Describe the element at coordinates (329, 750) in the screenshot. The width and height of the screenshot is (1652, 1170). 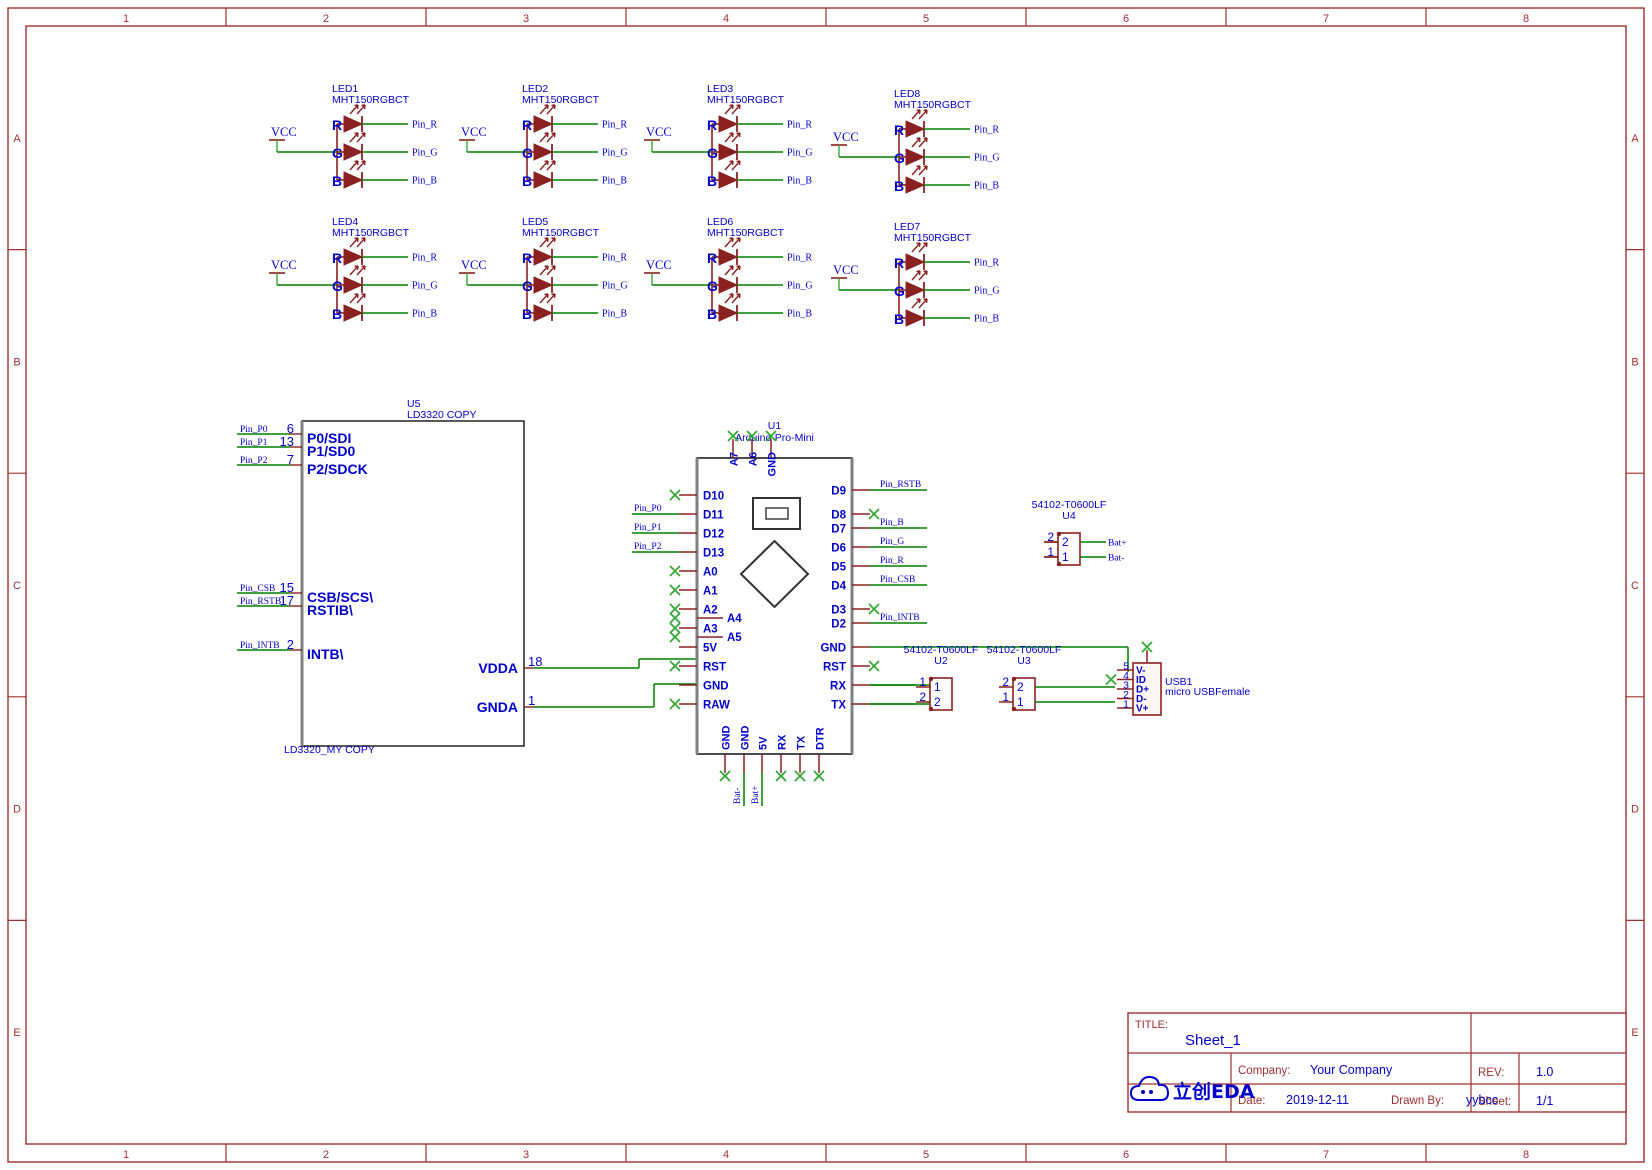
I see `u5-footer: LD3320_MY COPY` at that location.